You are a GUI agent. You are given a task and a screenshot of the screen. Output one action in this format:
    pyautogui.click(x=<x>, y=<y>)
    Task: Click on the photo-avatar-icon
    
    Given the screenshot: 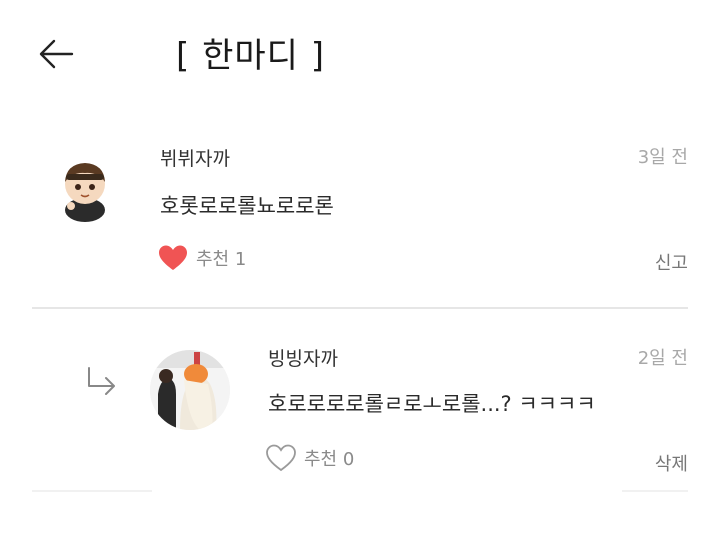 What is the action you would take?
    pyautogui.click(x=190, y=390)
    